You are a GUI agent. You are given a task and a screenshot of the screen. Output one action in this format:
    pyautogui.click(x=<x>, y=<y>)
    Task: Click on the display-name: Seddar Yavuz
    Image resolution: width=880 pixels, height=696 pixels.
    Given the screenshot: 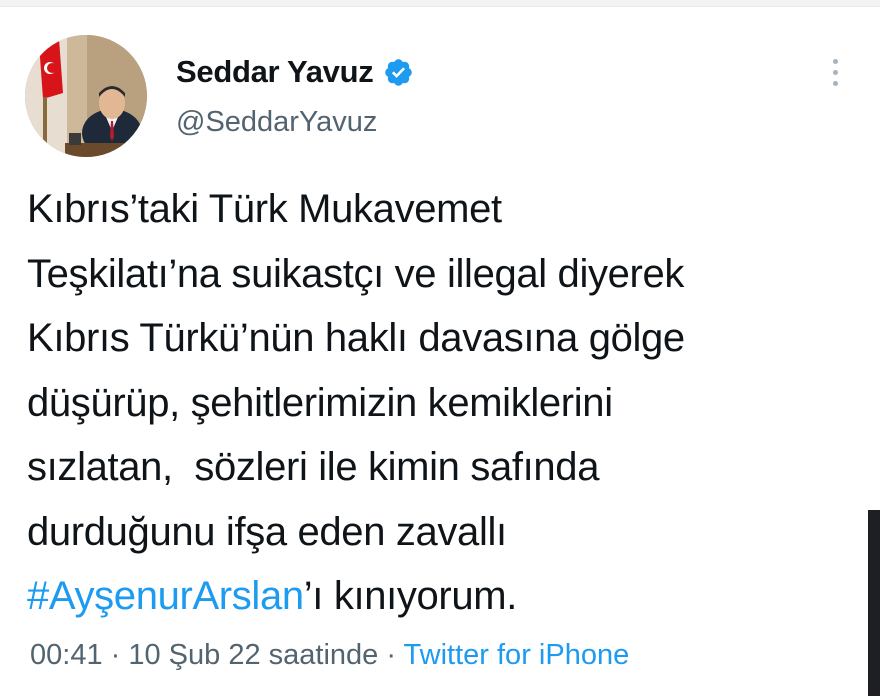 What is the action you would take?
    pyautogui.click(x=275, y=72)
    